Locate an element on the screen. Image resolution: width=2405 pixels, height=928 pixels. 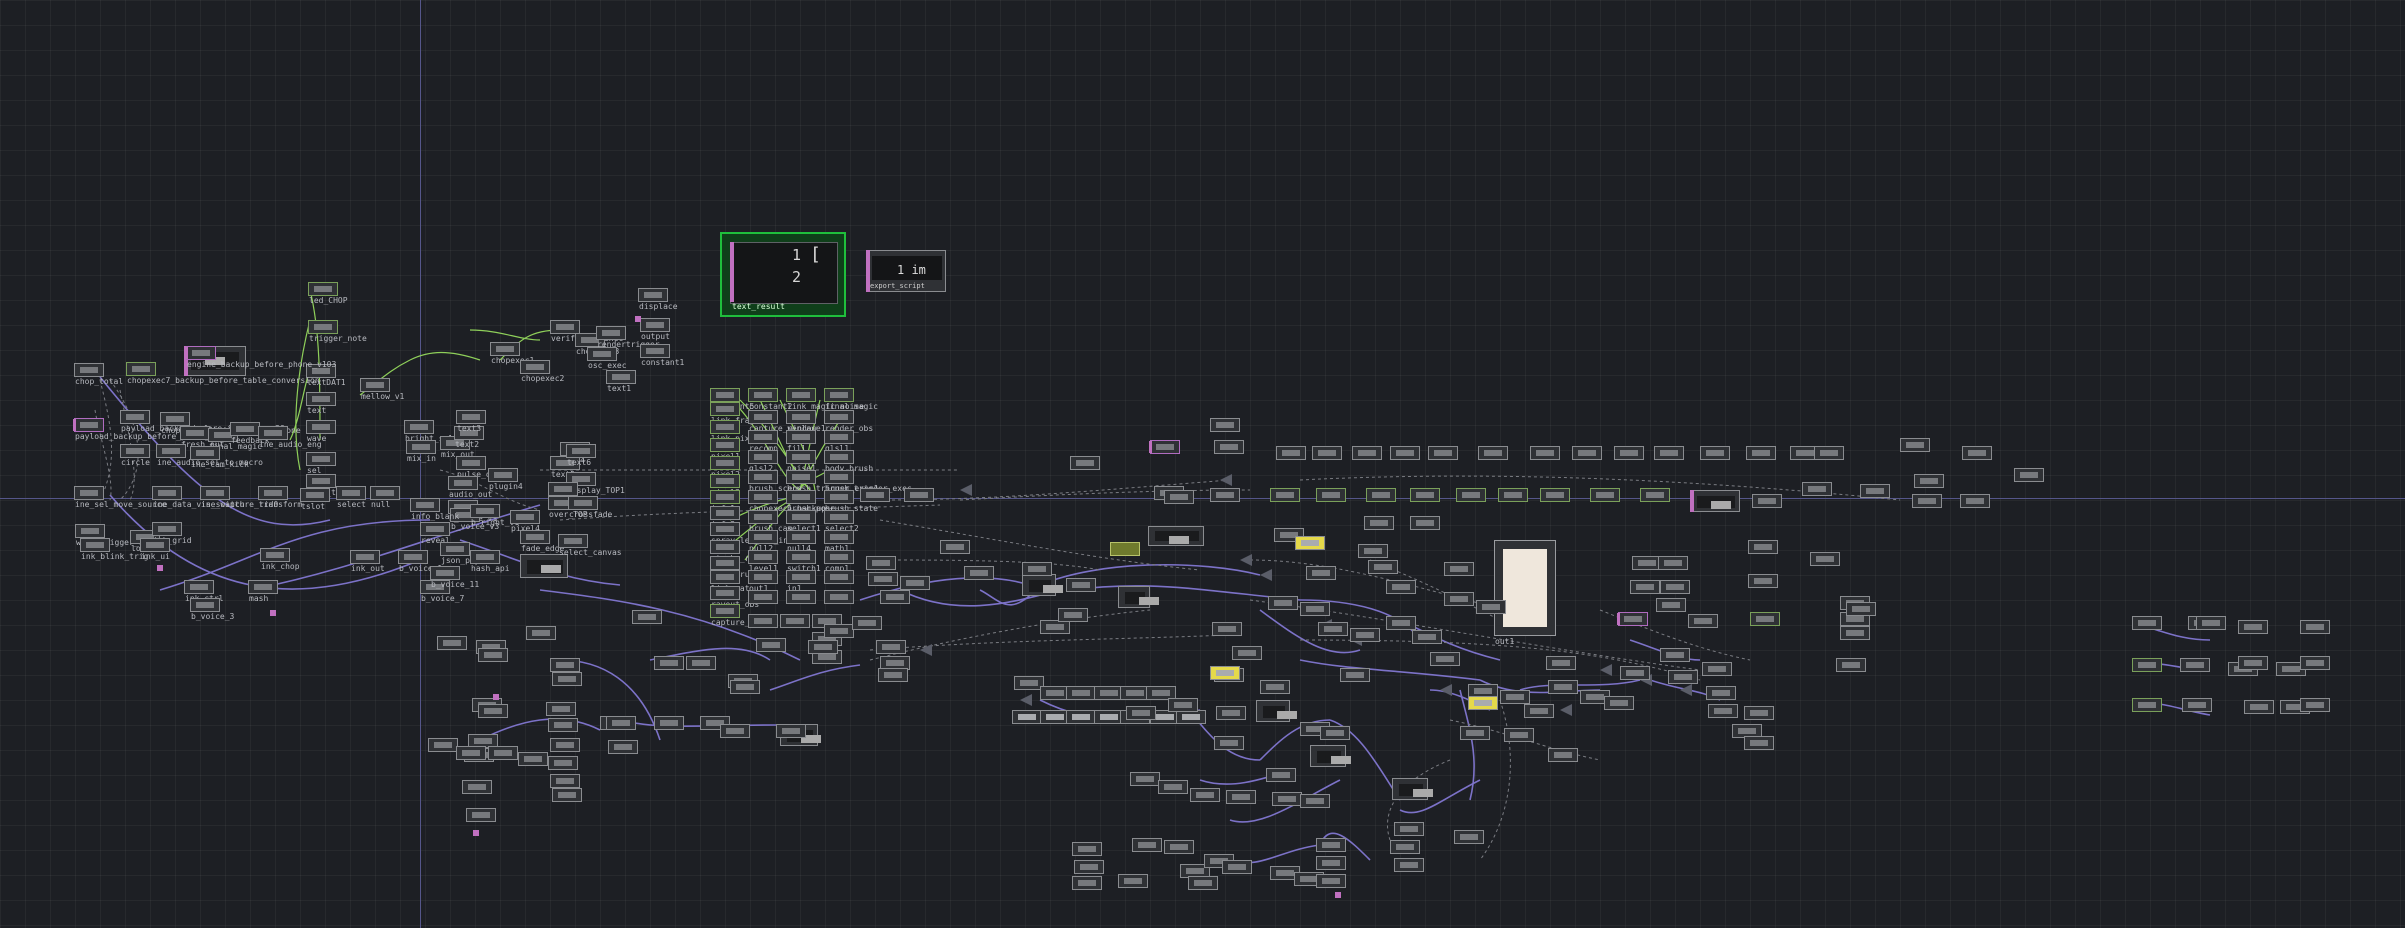
operator-node: payload_backup_before_inkstone_v20 is located at coordinates (202, 421).